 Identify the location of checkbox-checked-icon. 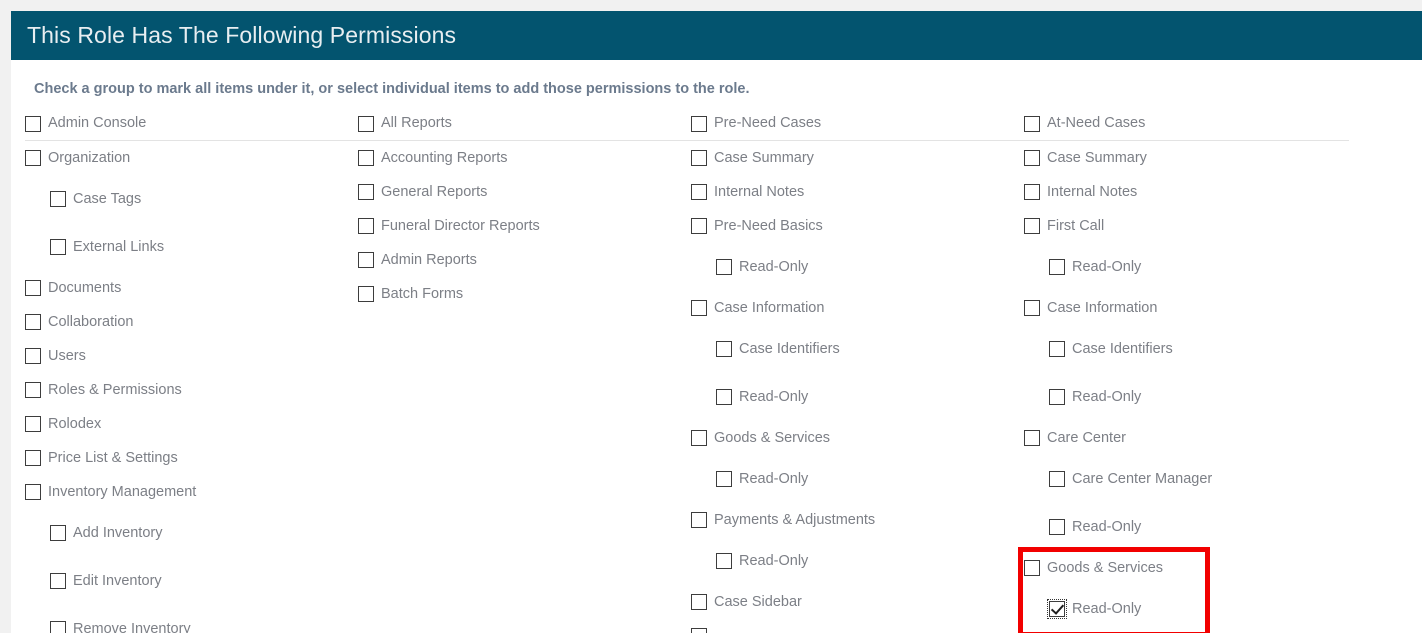
(1057, 609).